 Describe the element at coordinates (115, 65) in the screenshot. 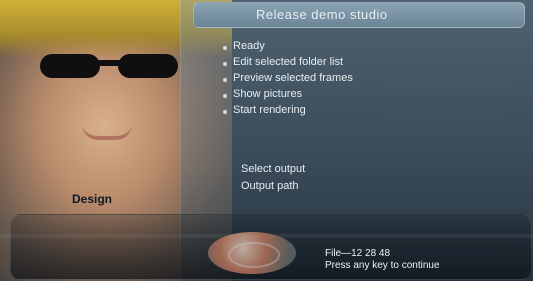

I see `sunglasses-icon` at that location.